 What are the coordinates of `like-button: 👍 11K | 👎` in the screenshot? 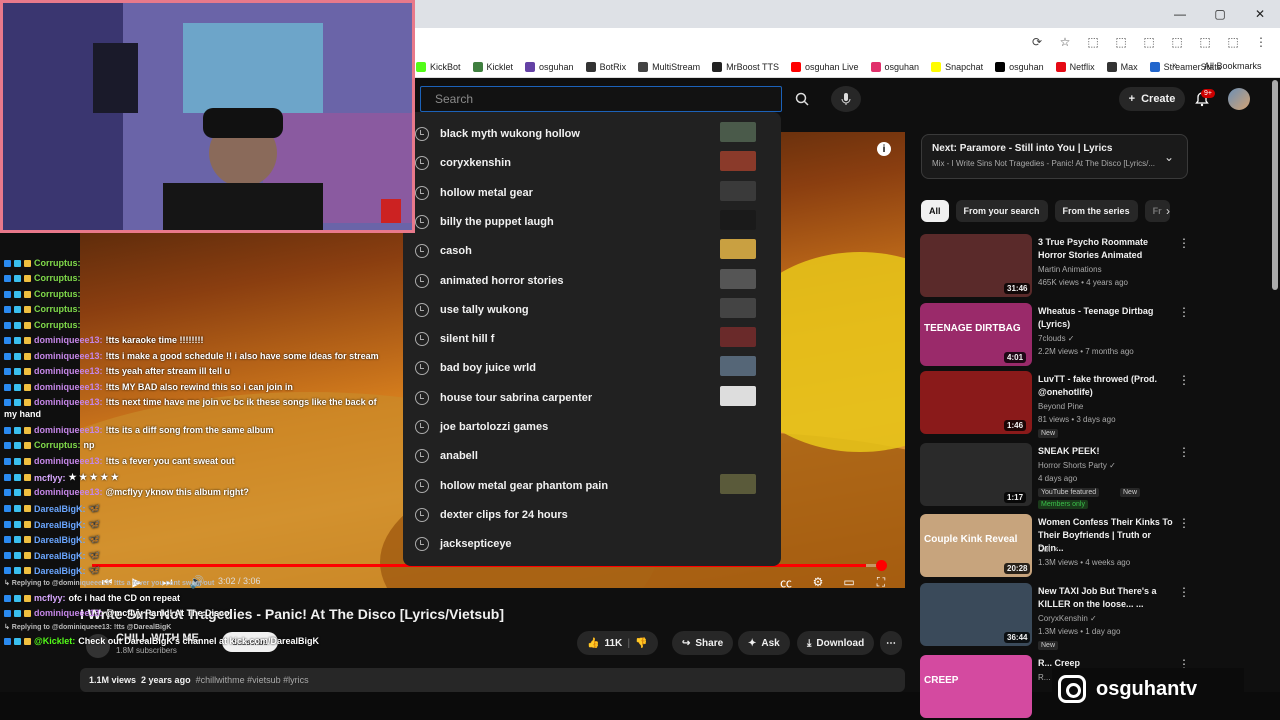 It's located at (617, 643).